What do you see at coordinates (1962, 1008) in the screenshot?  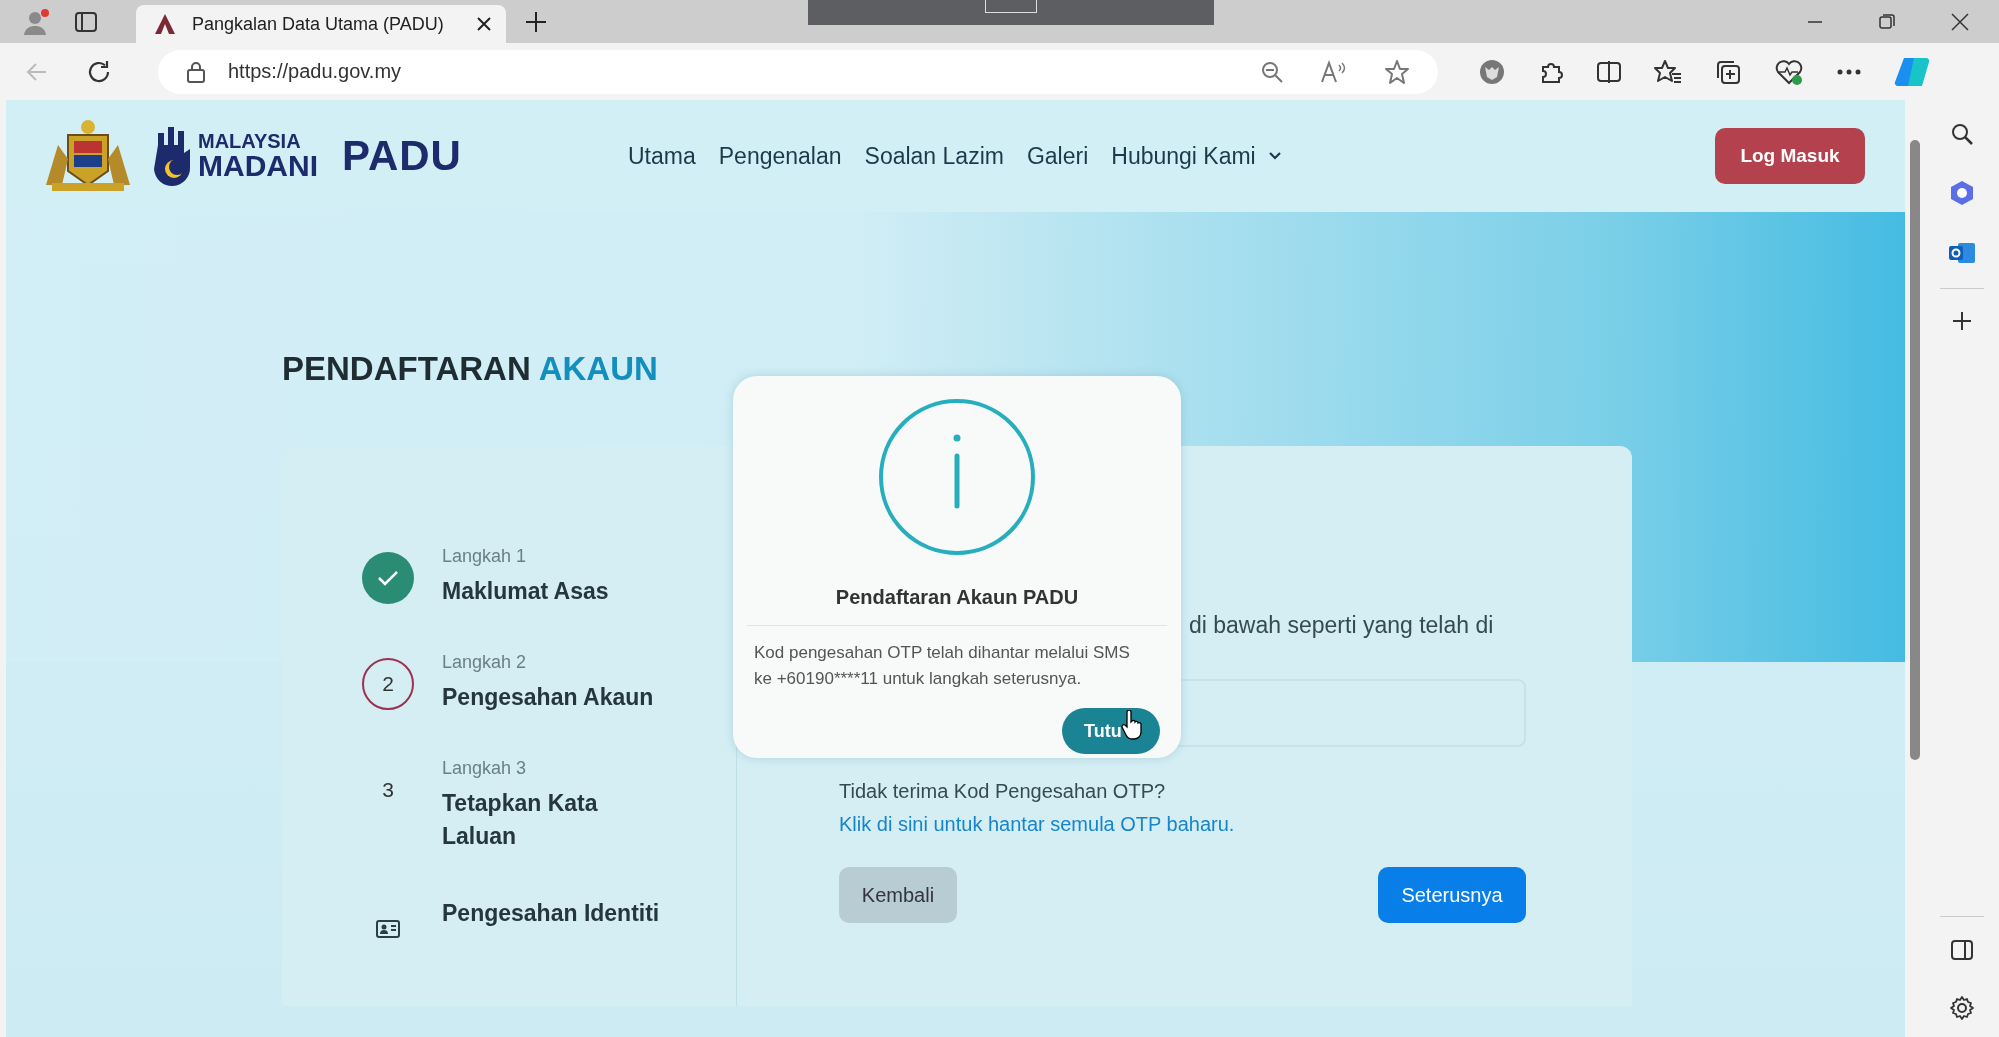 I see `settings-icon` at bounding box center [1962, 1008].